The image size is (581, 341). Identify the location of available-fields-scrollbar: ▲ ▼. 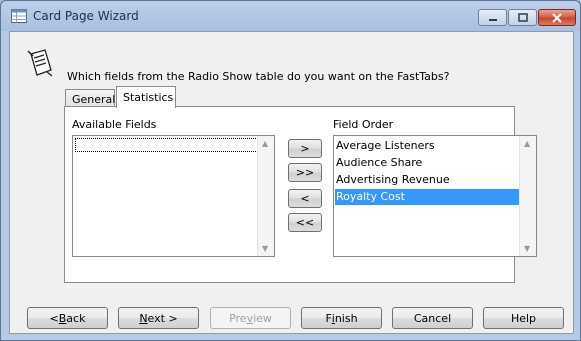
(265, 196).